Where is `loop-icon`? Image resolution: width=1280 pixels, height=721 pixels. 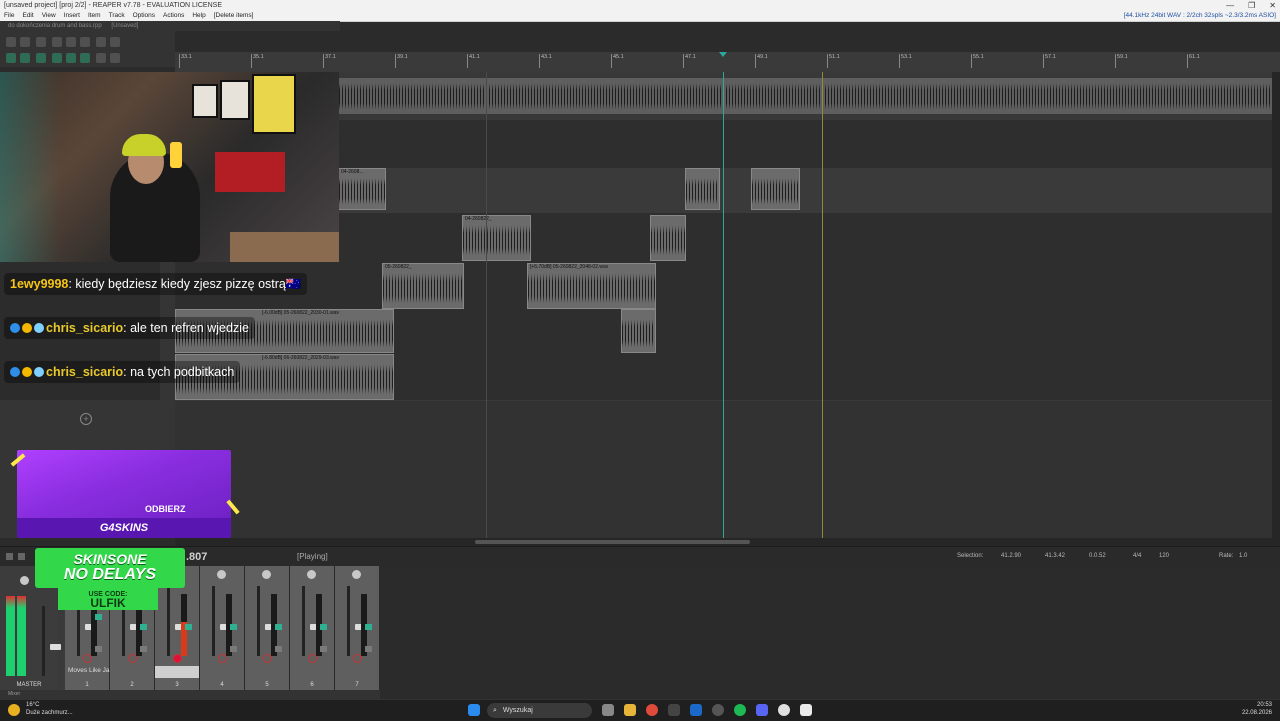 loop-icon is located at coordinates (85, 58).